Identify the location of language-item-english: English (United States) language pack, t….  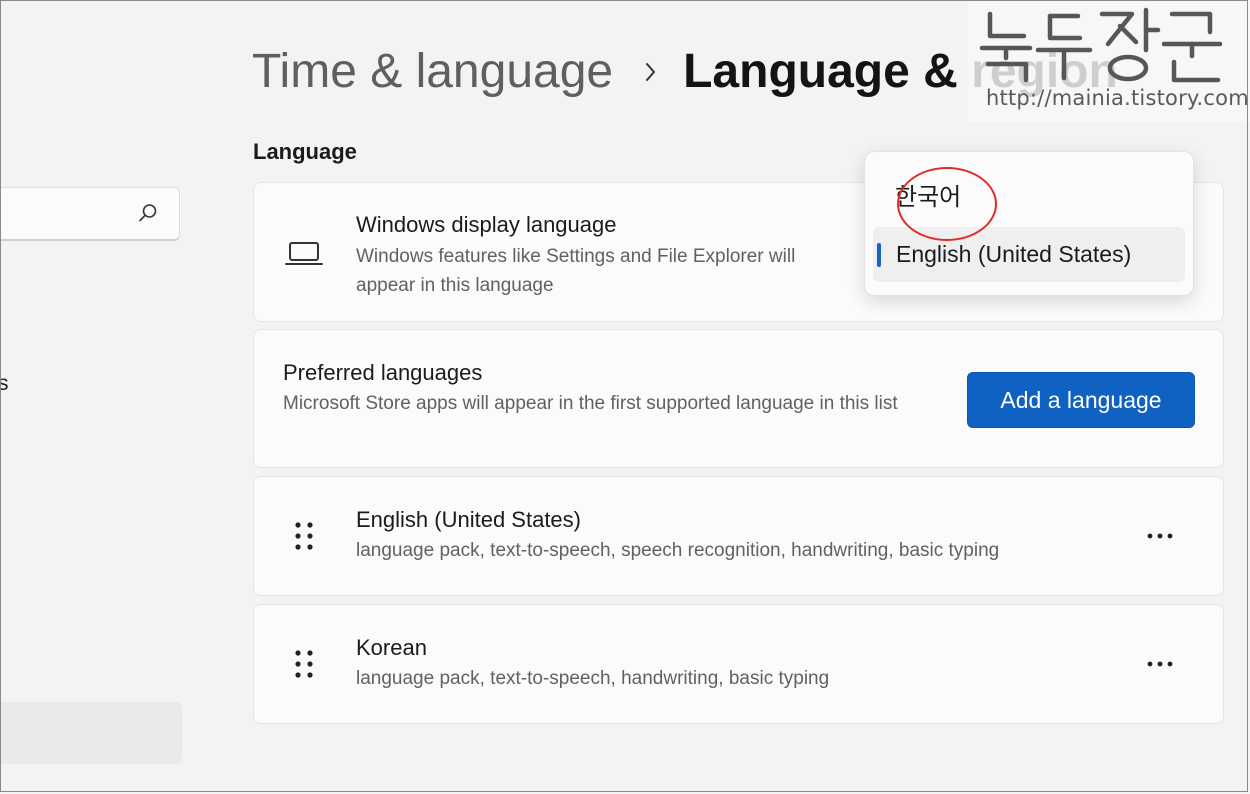
(738, 536).